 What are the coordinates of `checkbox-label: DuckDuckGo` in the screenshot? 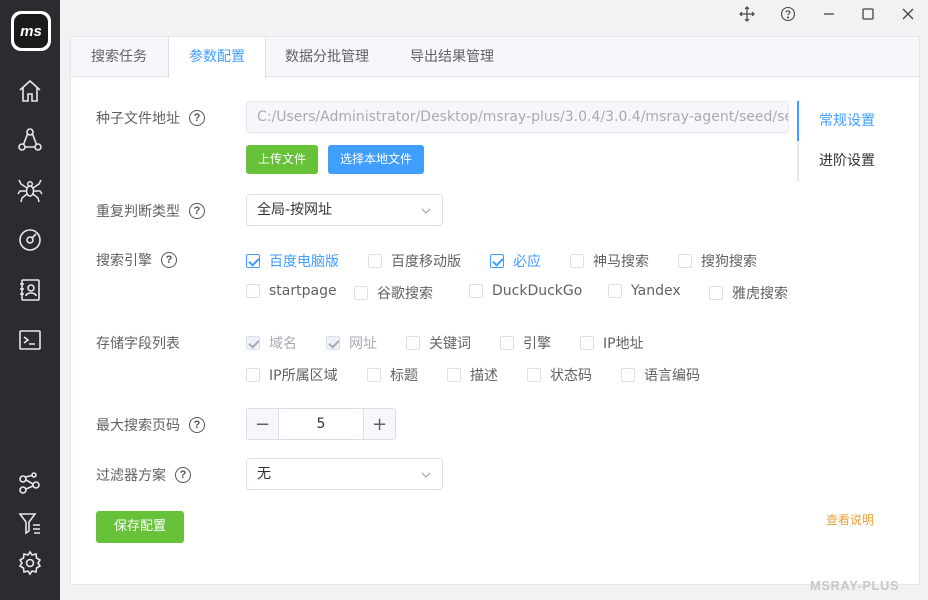 It's located at (537, 291).